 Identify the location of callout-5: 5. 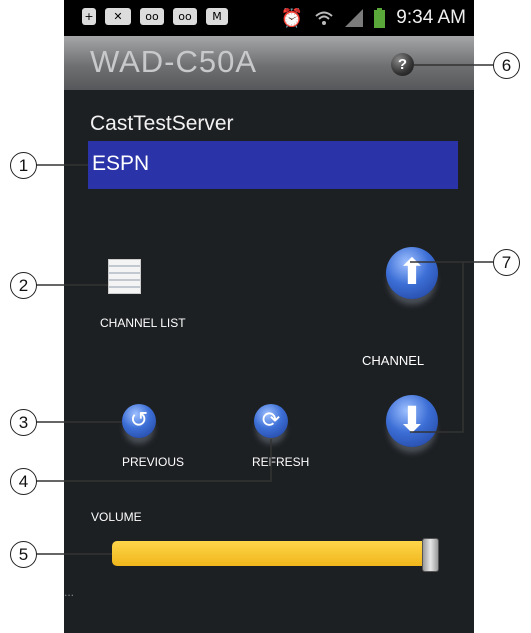
(23, 554).